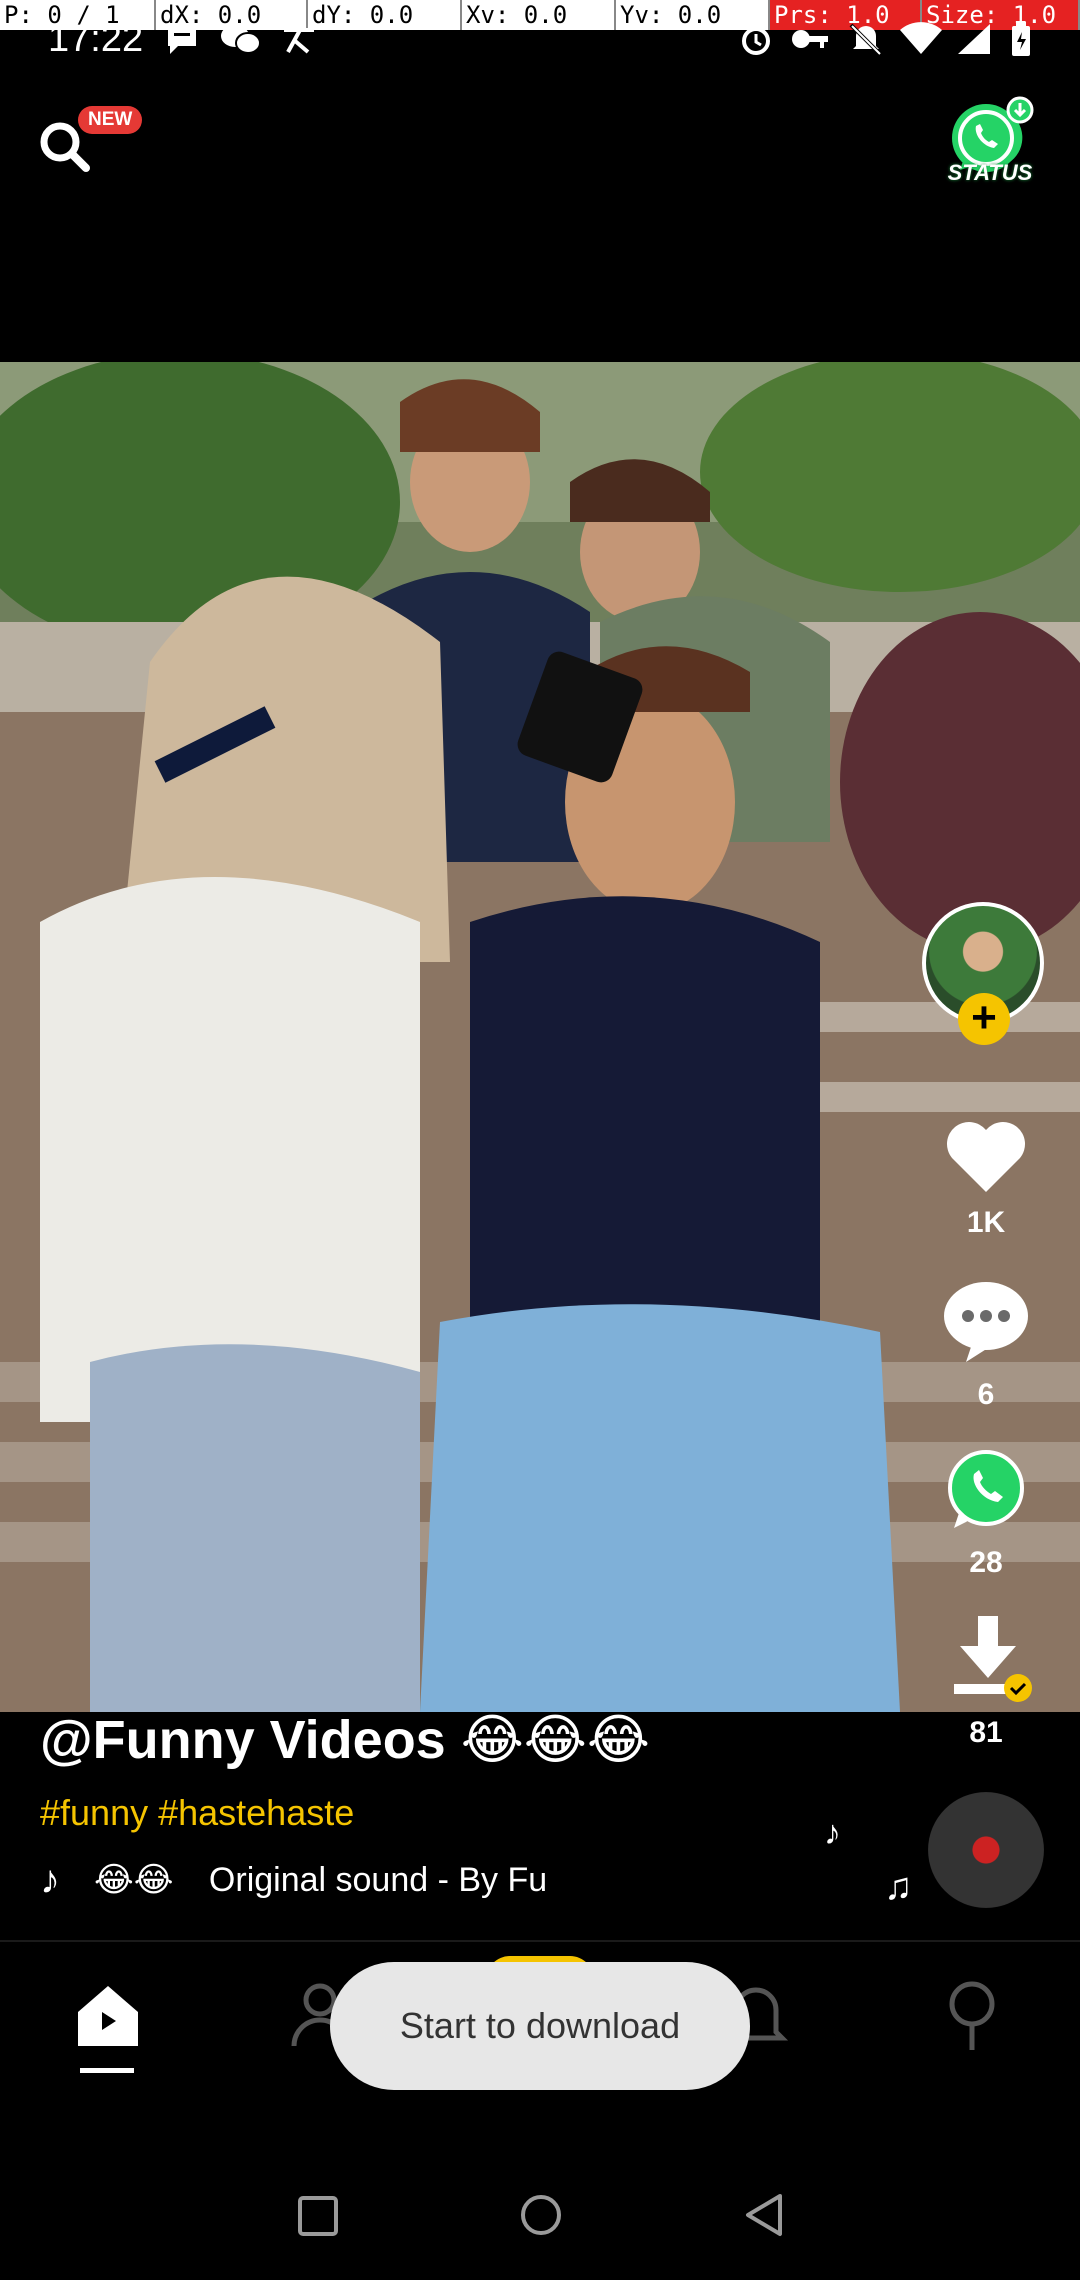 The height and width of the screenshot is (2280, 1080). Describe the element at coordinates (756, 41) in the screenshot. I see `alarm-icon` at that location.